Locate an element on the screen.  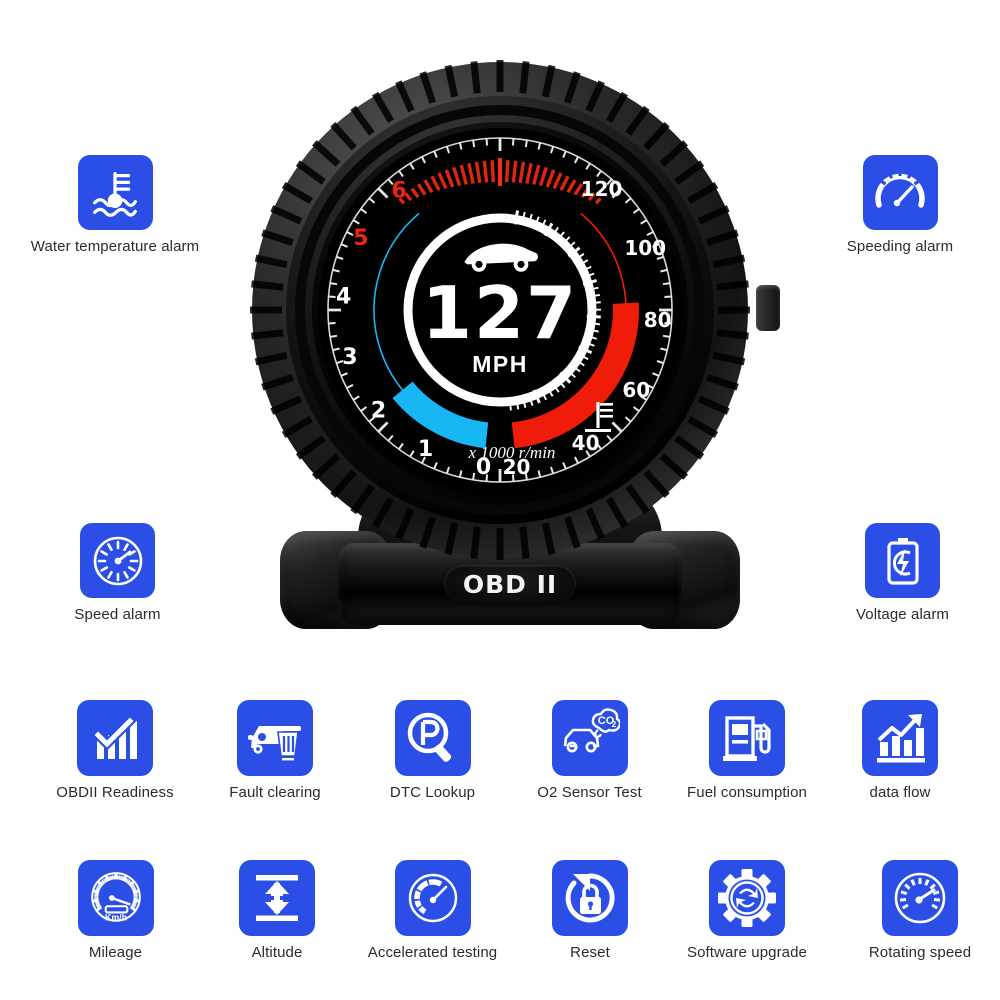
rpm-unit-label: x 1000 r/min is located at coordinates (512, 452).